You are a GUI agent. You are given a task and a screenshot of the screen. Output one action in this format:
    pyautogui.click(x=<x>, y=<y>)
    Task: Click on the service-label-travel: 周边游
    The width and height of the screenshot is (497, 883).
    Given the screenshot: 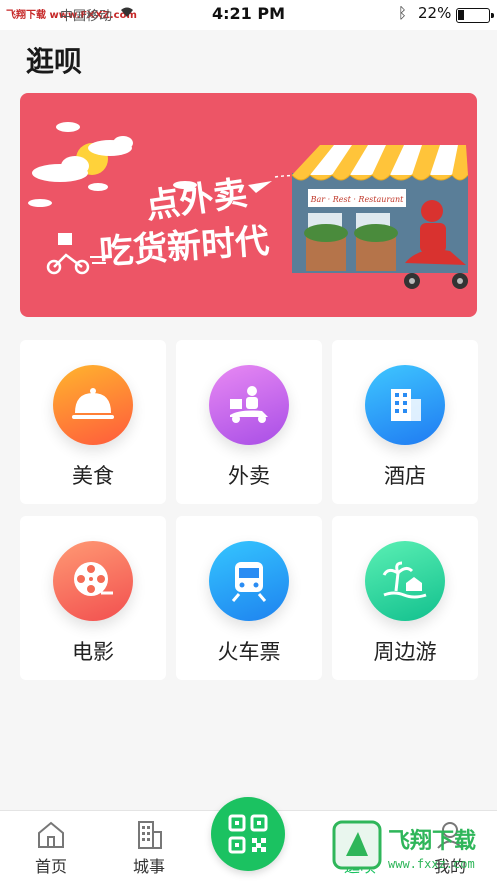 What is the action you would take?
    pyautogui.click(x=405, y=652)
    